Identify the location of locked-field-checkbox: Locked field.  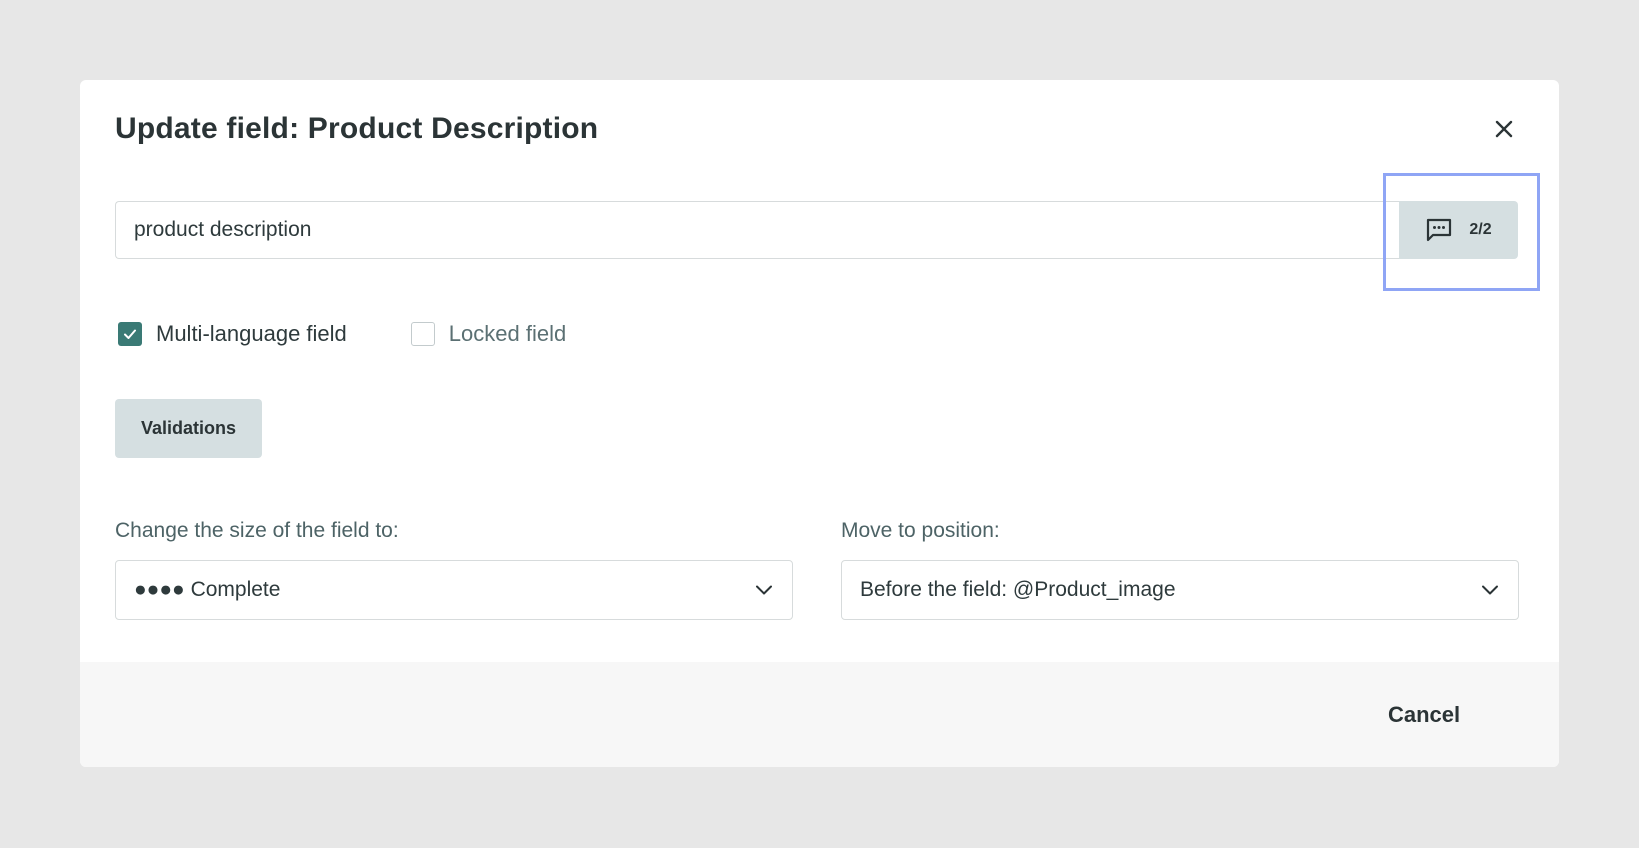
(488, 334).